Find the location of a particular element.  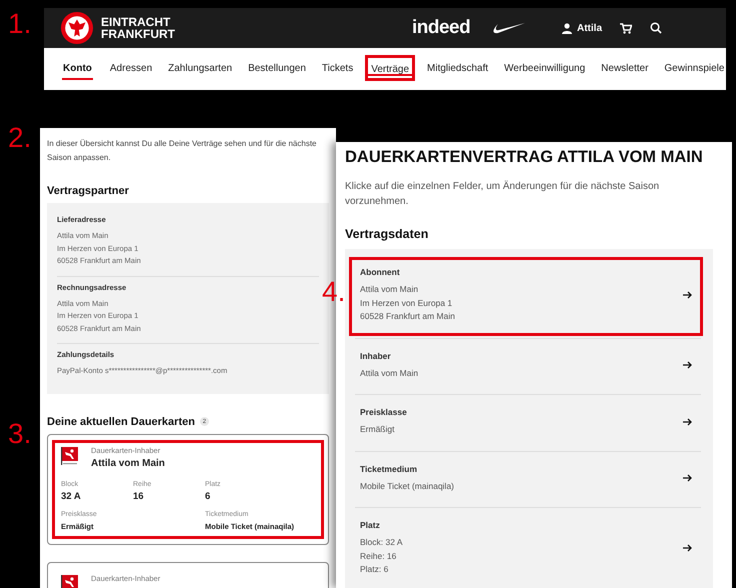

nav-tab: Bestellungen is located at coordinates (277, 68).